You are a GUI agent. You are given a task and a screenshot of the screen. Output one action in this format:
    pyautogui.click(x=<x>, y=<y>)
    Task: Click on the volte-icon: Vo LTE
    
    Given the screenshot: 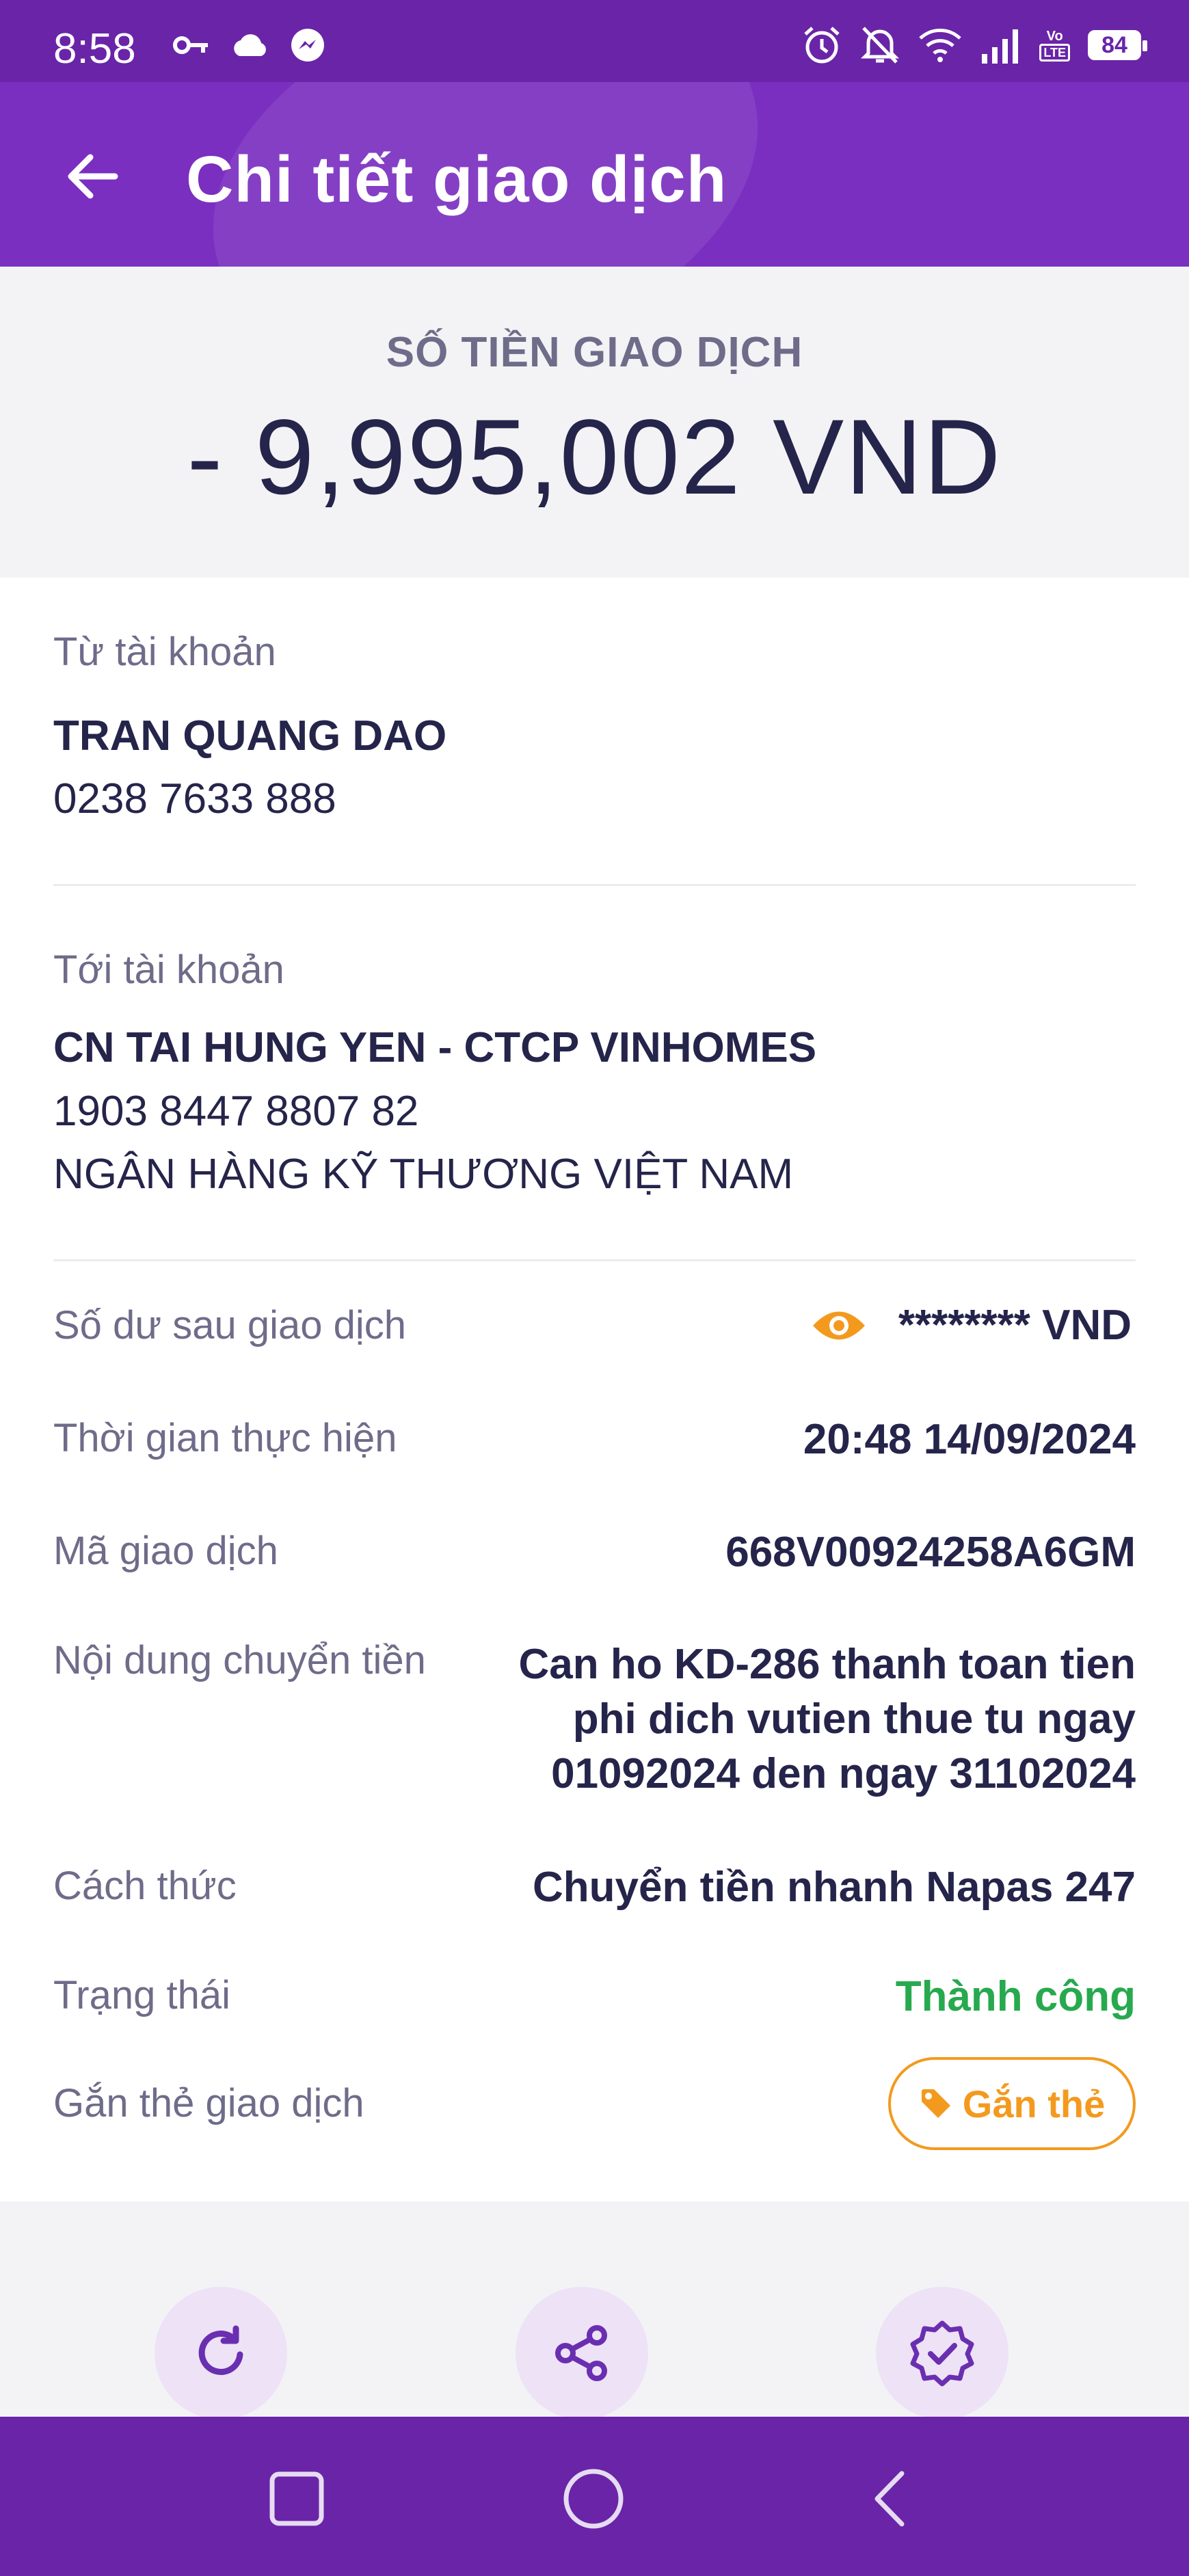 What is the action you would take?
    pyautogui.click(x=1054, y=45)
    